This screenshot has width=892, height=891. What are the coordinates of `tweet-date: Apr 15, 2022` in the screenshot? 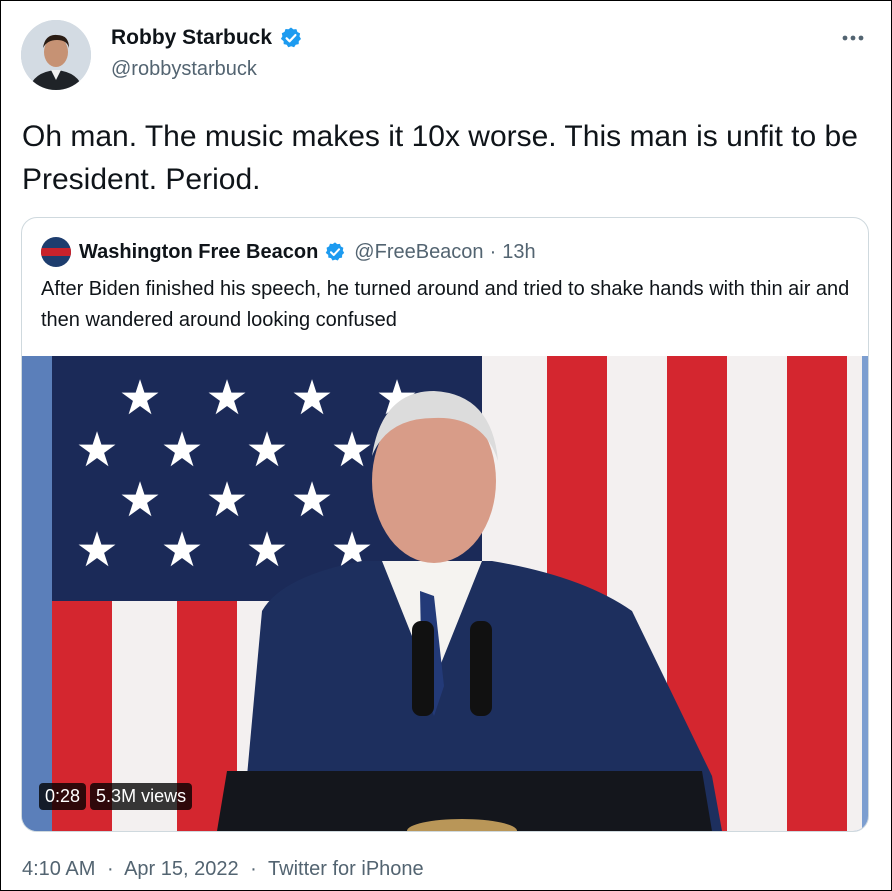 It's located at (181, 869).